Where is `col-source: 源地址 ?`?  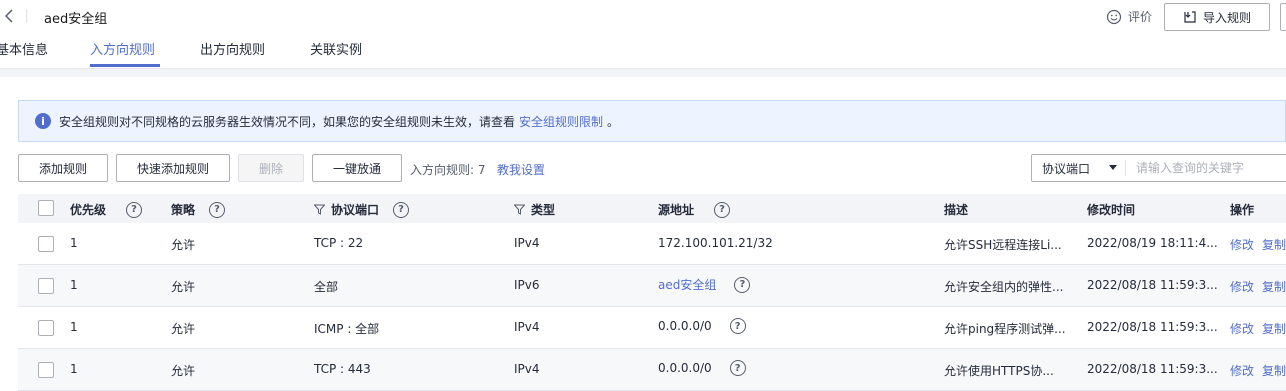 col-source: 源地址 ? is located at coordinates (694, 209).